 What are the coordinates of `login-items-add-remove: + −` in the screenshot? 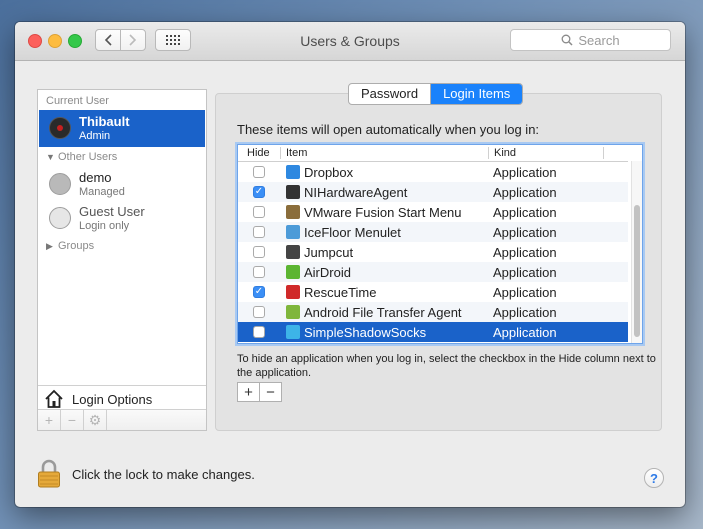 It's located at (259, 392).